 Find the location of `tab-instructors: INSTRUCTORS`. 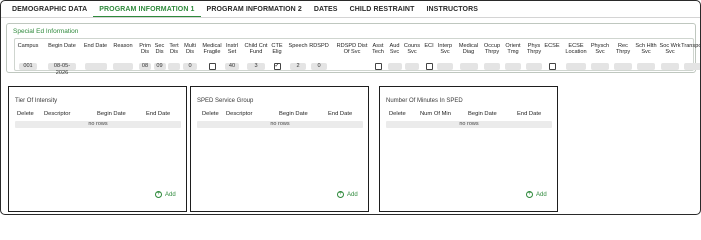

tab-instructors: INSTRUCTORS is located at coordinates (452, 11).